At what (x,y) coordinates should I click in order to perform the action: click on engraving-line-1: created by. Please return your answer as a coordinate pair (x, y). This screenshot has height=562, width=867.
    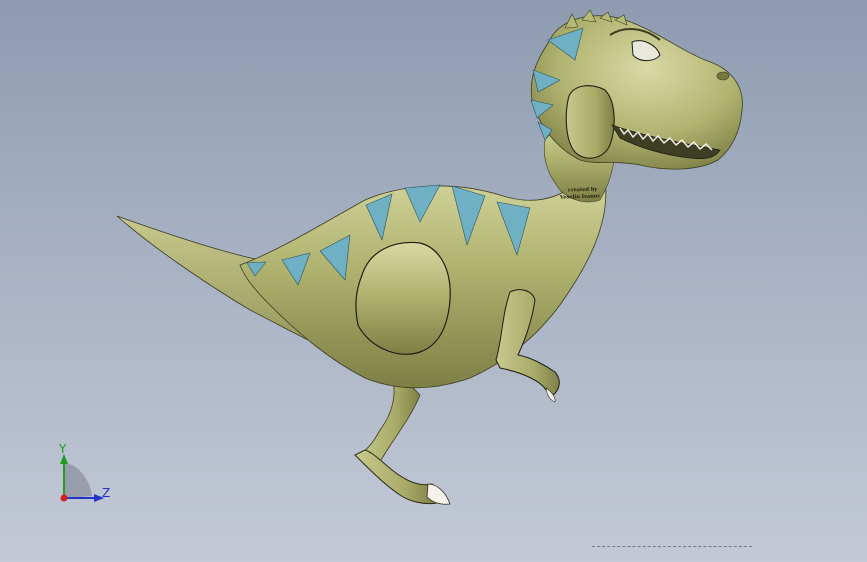
    Looking at the image, I should click on (582, 190).